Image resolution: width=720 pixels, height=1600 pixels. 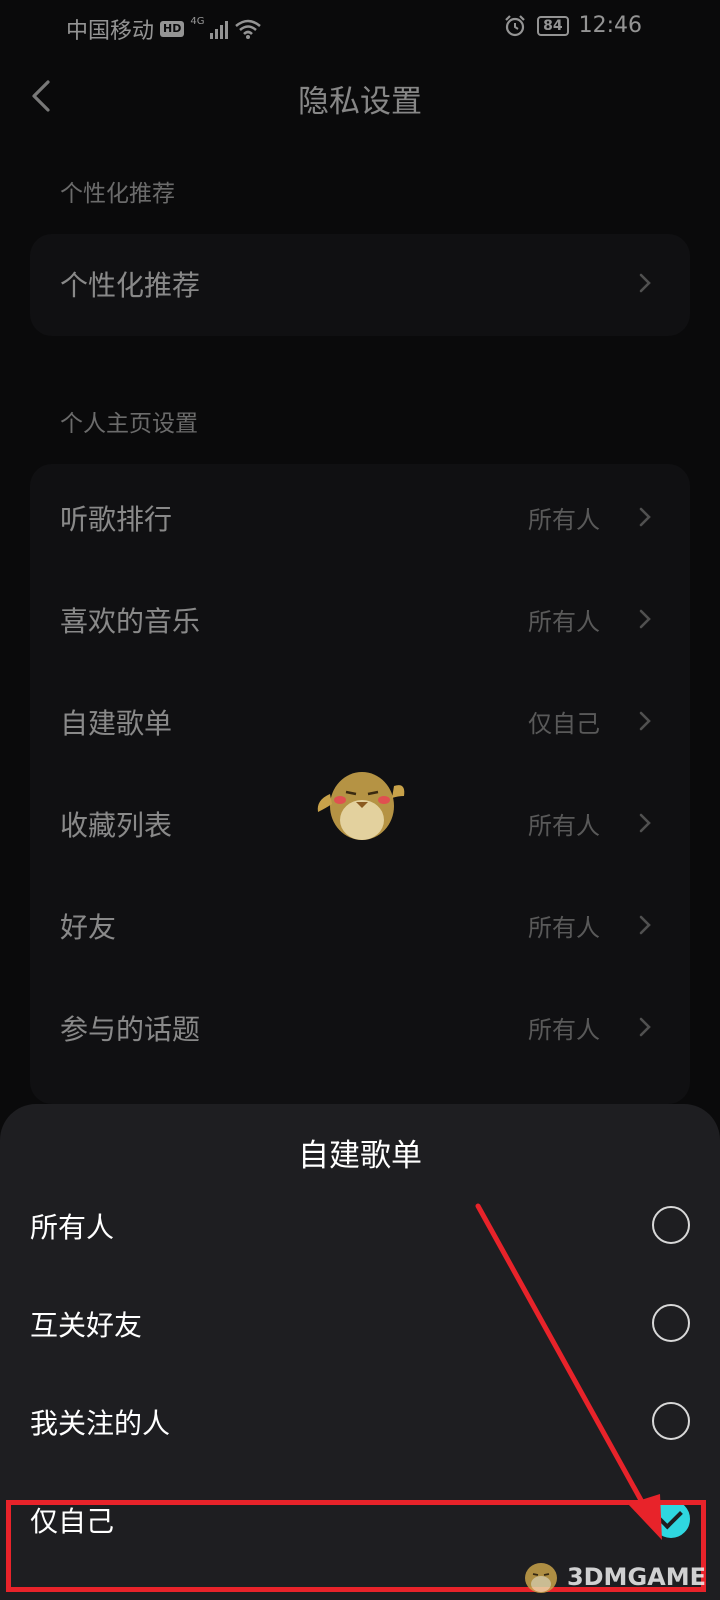 What do you see at coordinates (361, 806) in the screenshot?
I see `mascot-watermark-image` at bounding box center [361, 806].